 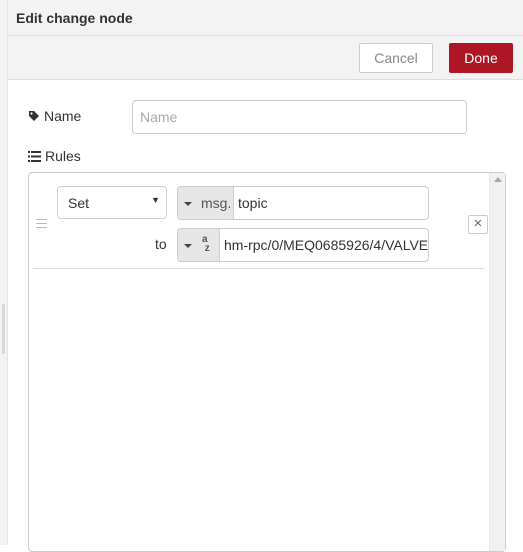 I want to click on name-label-row: Name, so click(x=54, y=116).